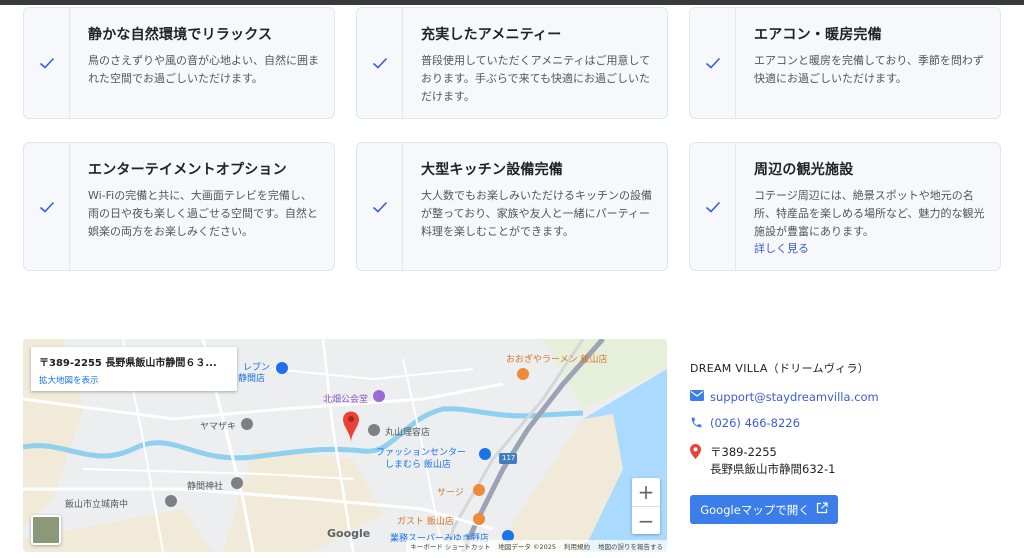 Image resolution: width=1024 pixels, height=558 pixels. Describe the element at coordinates (773, 469) in the screenshot. I see `address-line: 長野県飯山市静間632-1` at that location.